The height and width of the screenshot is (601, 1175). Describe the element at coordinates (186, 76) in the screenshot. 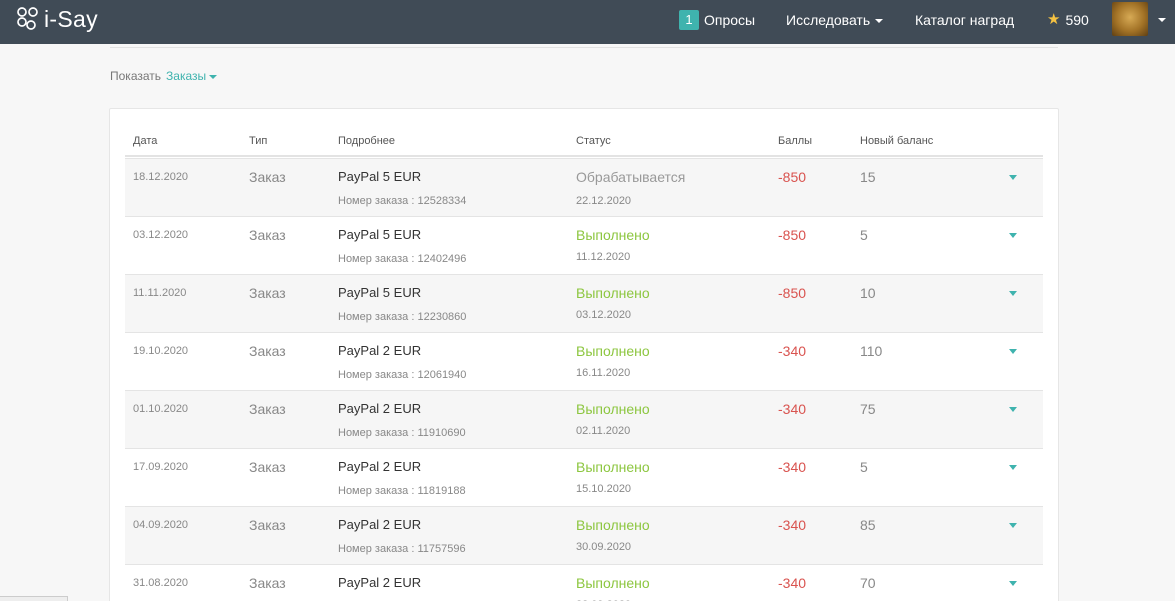

I see `filter-selected-value: Заказы` at that location.